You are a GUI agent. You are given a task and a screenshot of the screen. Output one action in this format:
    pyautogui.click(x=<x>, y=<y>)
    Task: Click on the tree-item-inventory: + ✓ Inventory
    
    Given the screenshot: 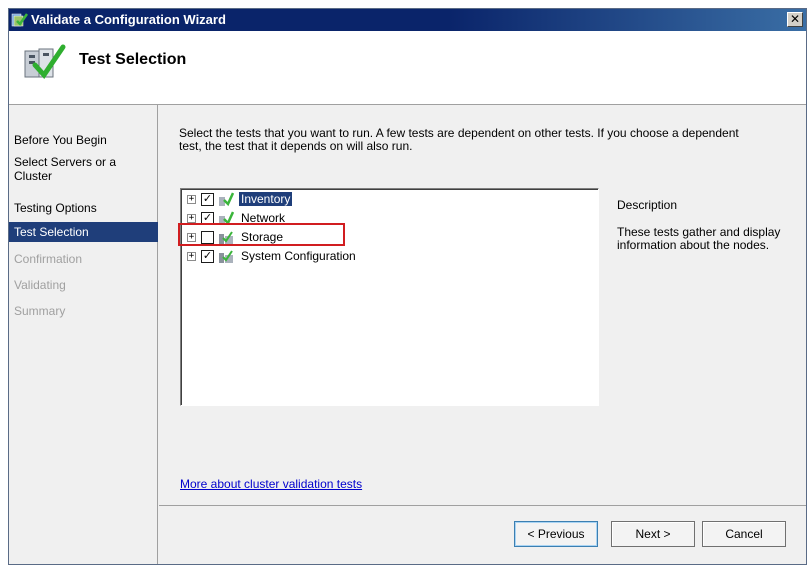 What is the action you would take?
    pyautogui.click(x=387, y=200)
    